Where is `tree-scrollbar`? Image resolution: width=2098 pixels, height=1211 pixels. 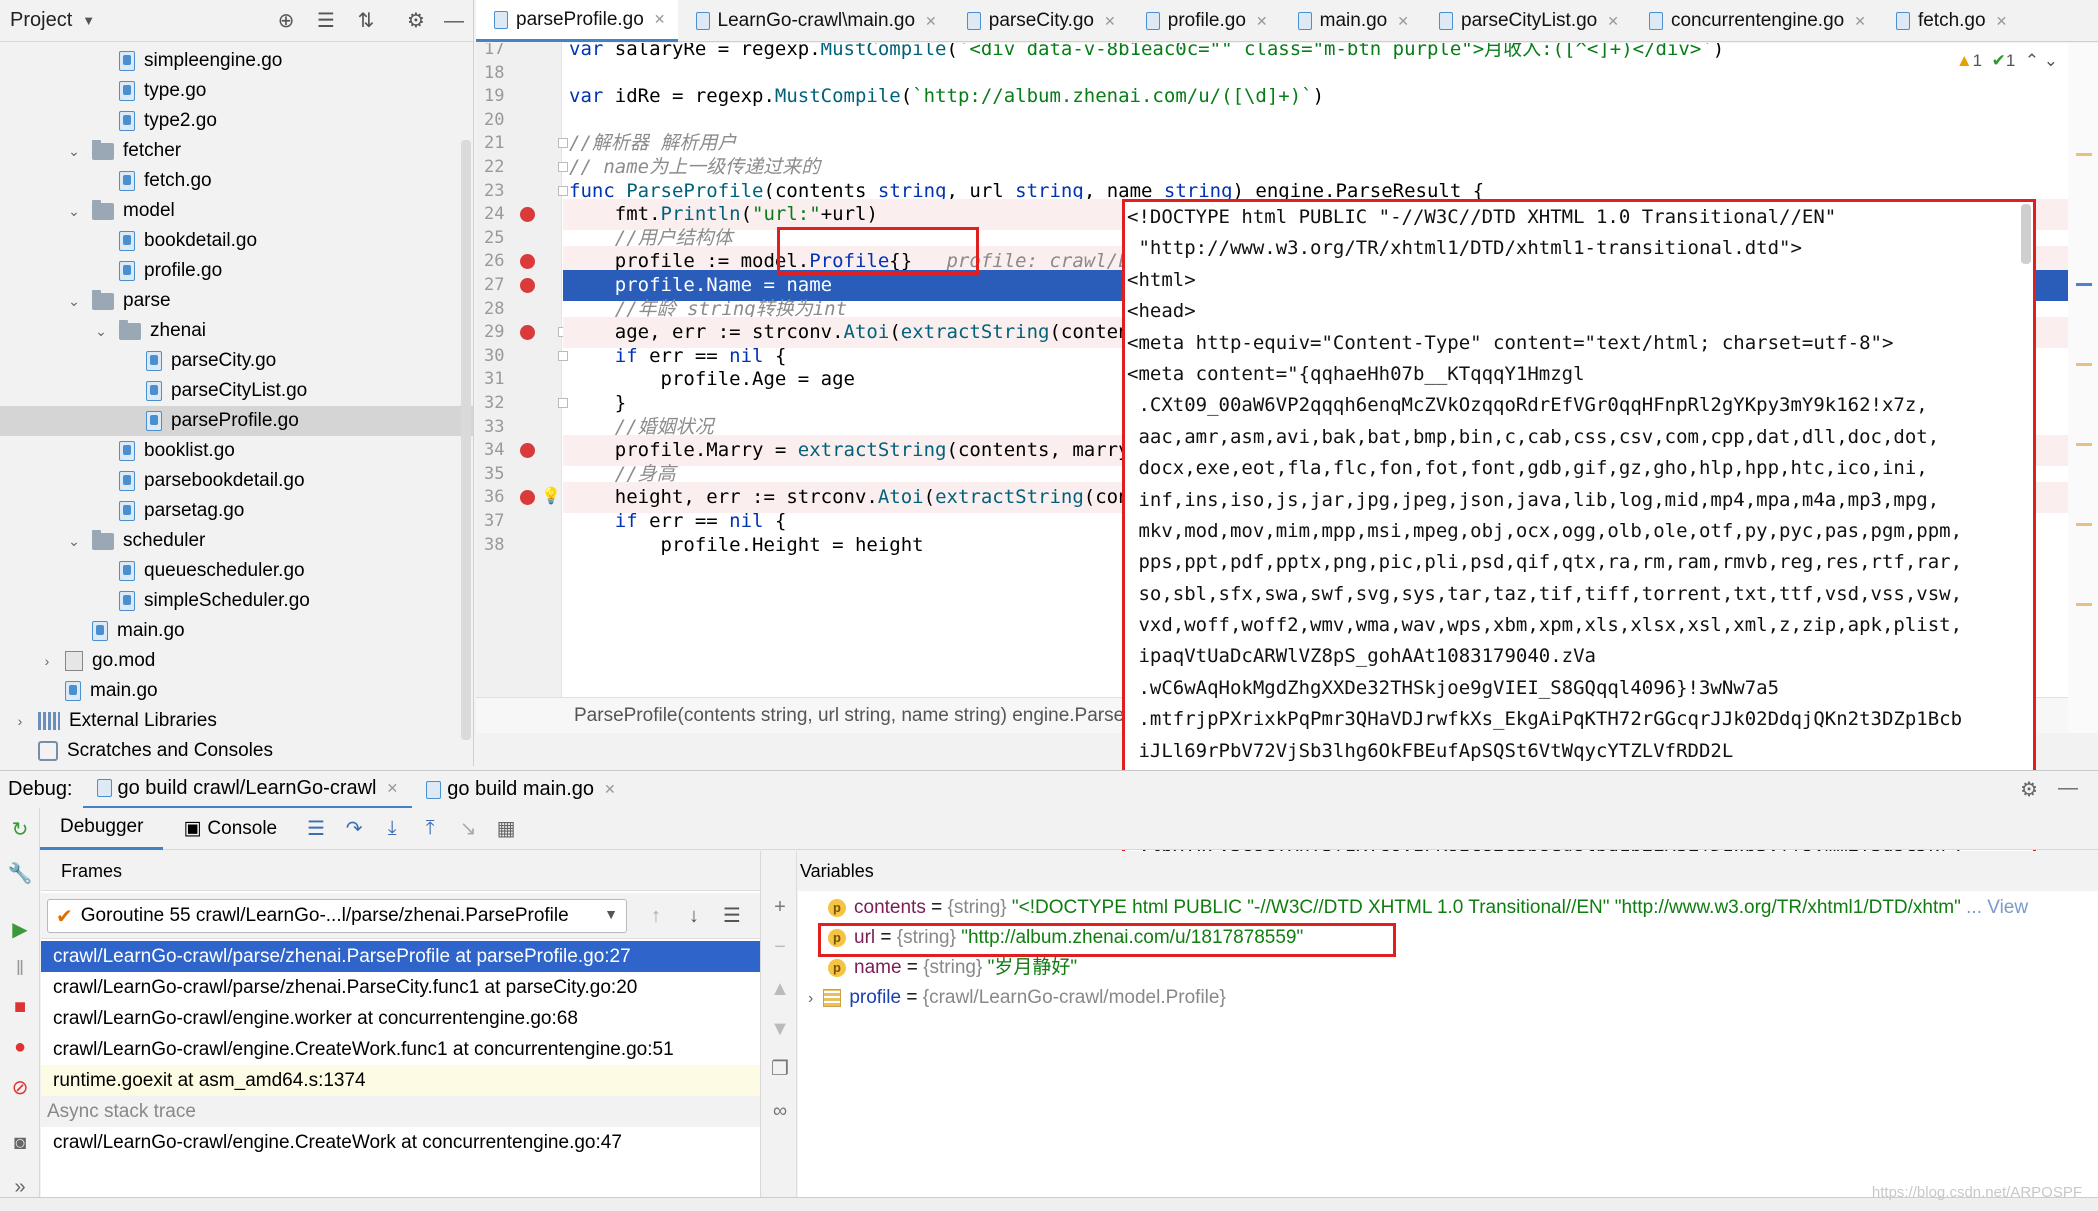 tree-scrollbar is located at coordinates (466, 440).